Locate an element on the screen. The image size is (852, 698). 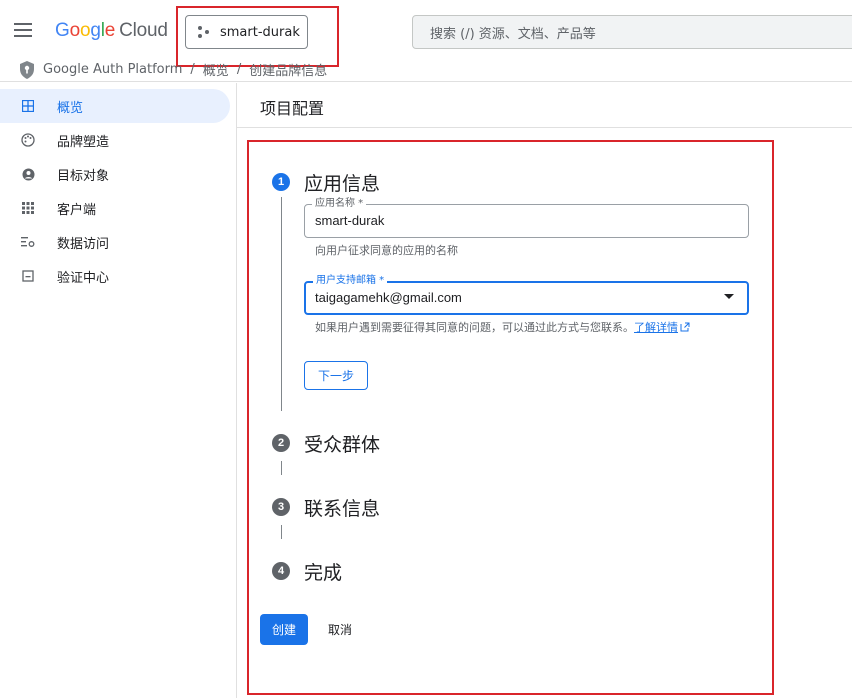
shield-icon is located at coordinates (27, 69).